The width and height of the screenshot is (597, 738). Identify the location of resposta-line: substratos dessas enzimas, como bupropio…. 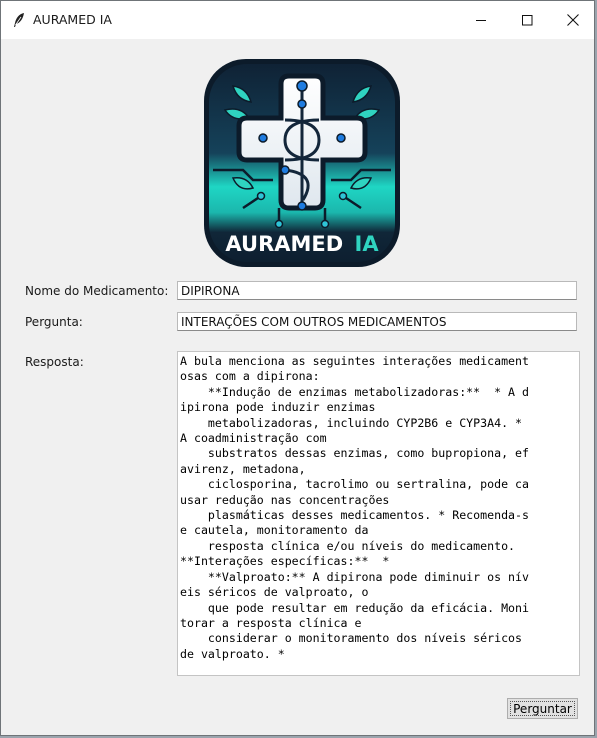
(355, 453).